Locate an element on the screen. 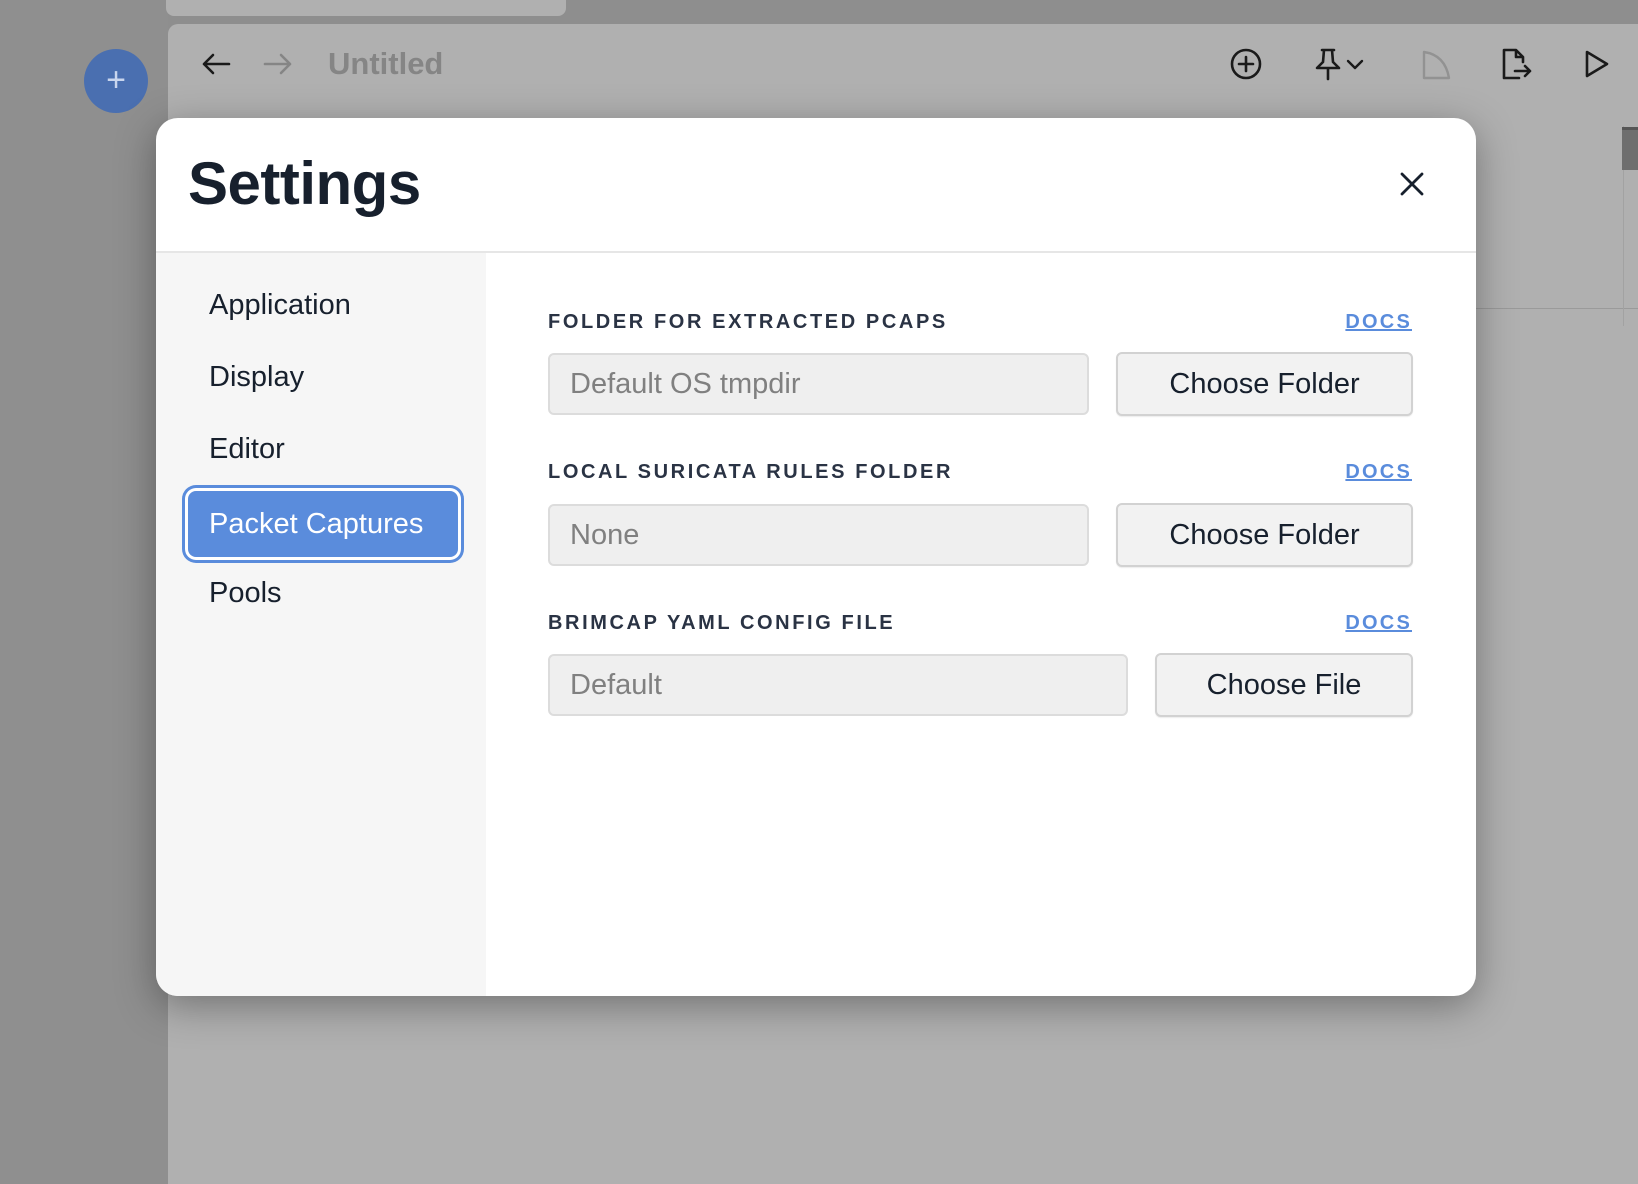 The height and width of the screenshot is (1184, 1638). sidebar-item-display: Display is located at coordinates (319, 377).